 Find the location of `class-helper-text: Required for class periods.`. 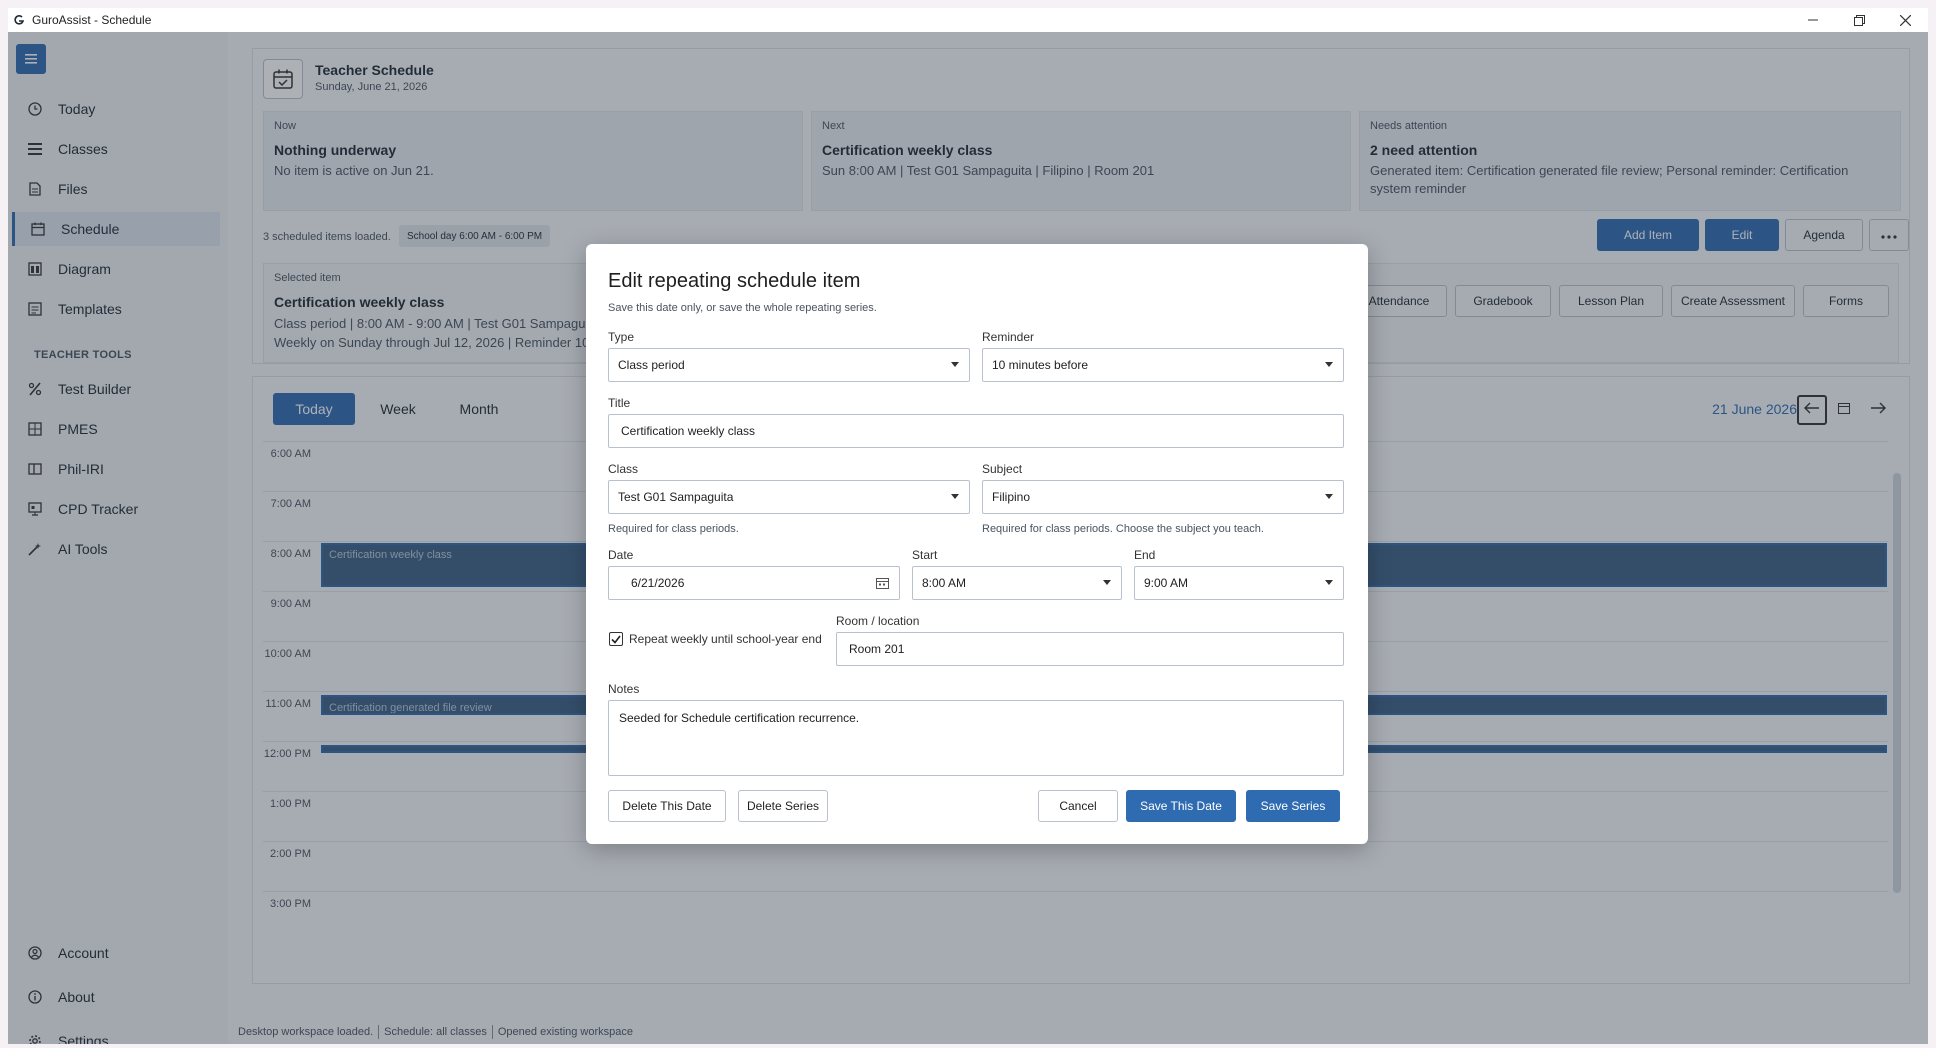

class-helper-text: Required for class periods. is located at coordinates (673, 529).